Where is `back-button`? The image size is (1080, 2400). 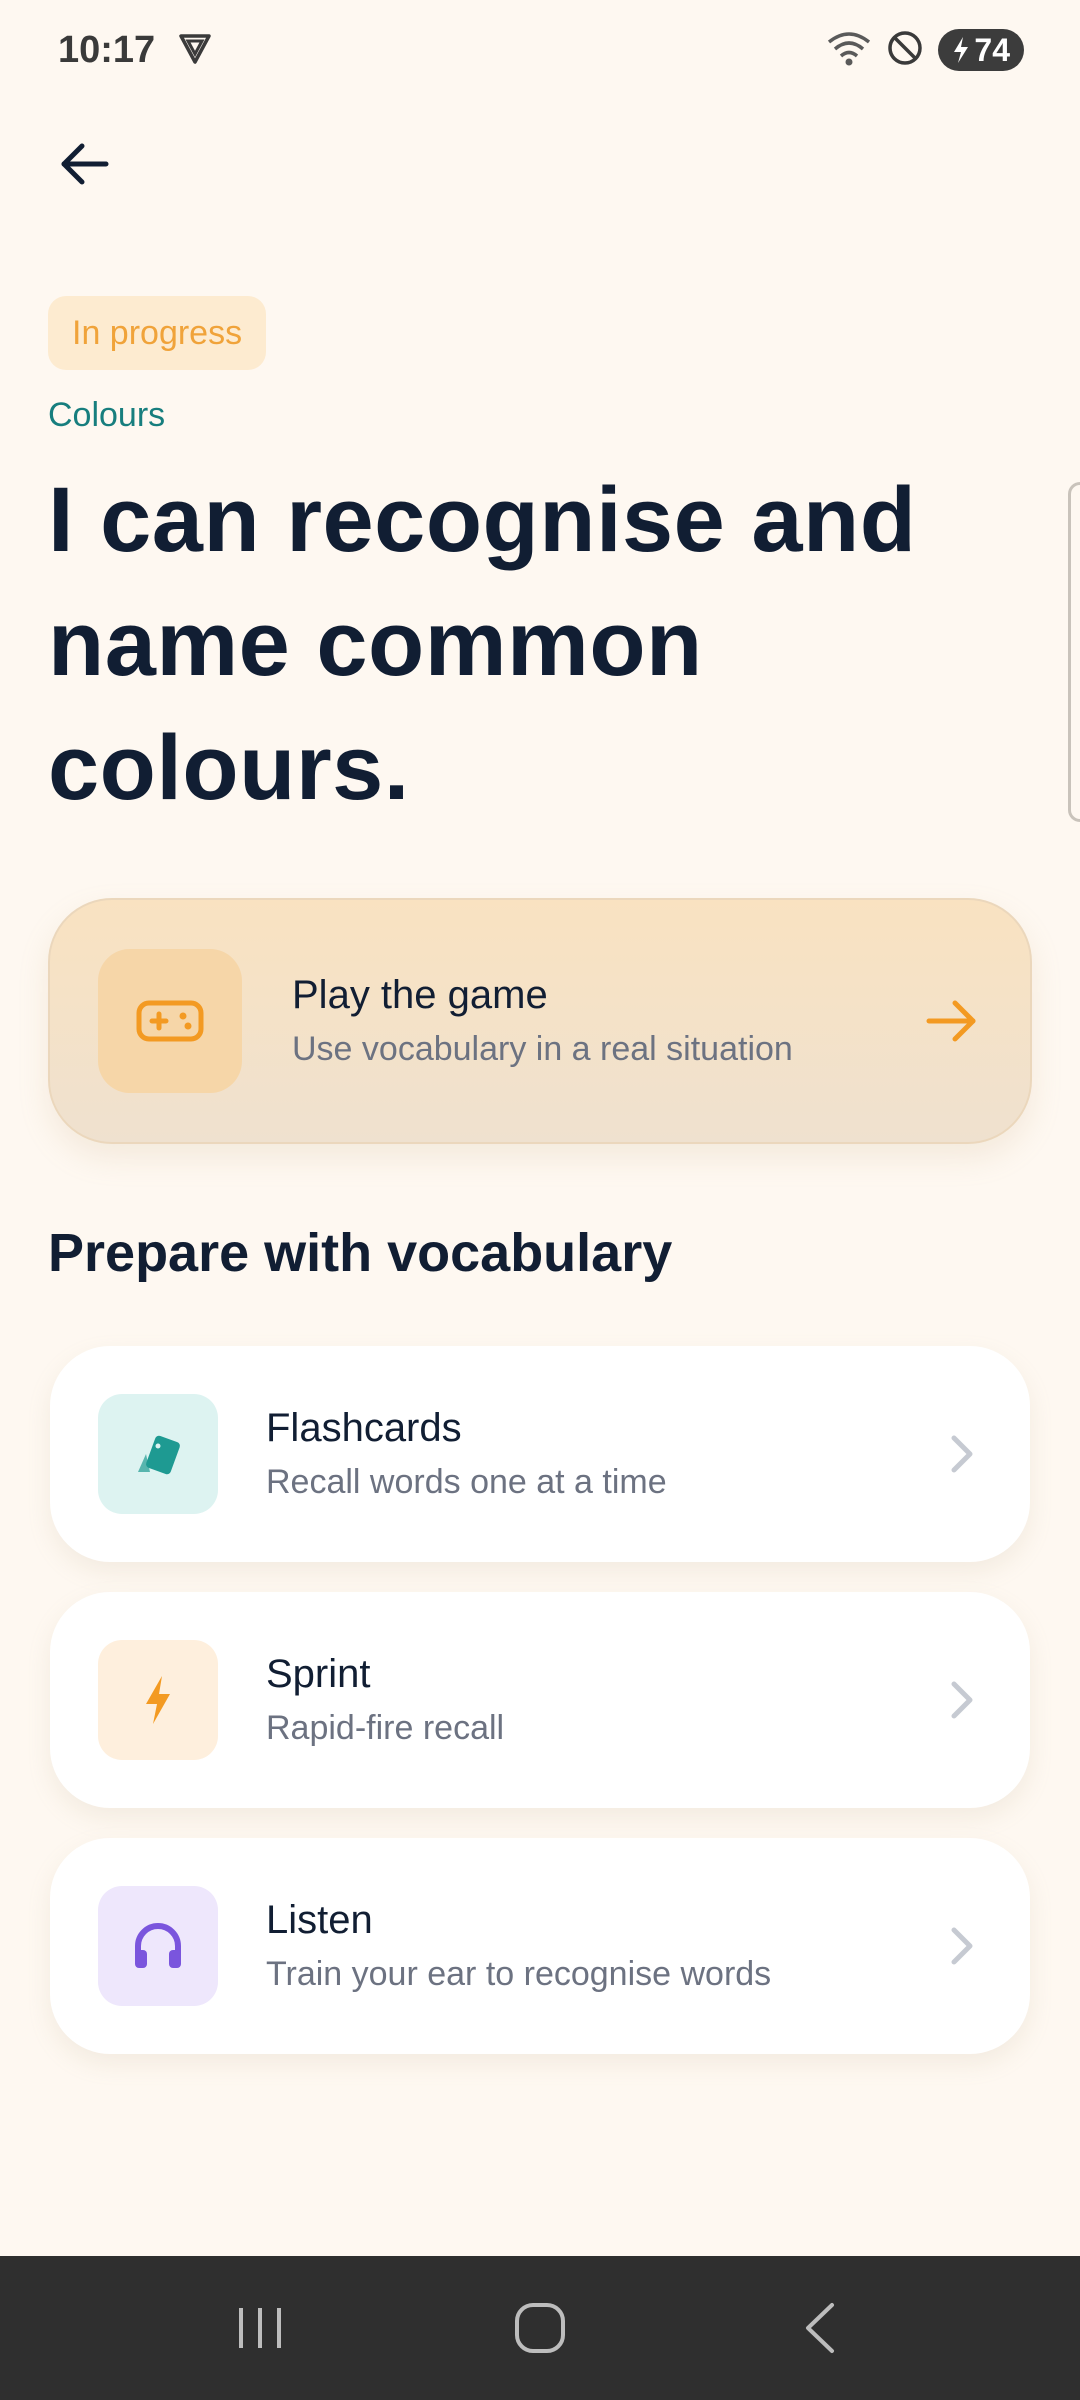
back-button is located at coordinates (84, 164).